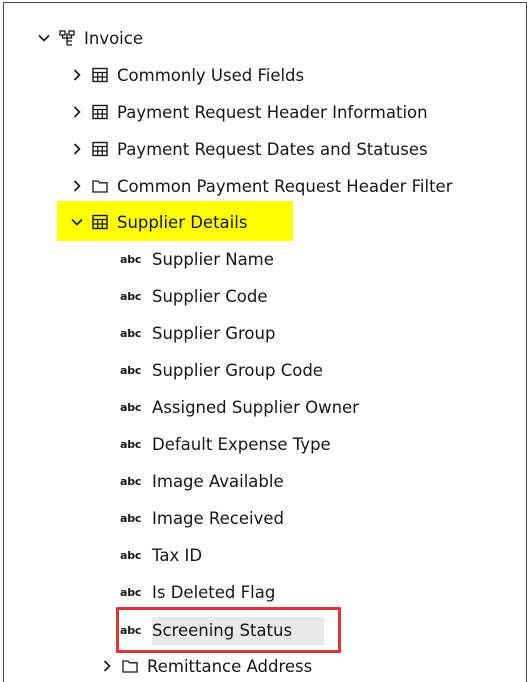  What do you see at coordinates (237, 370) in the screenshot?
I see `field-label: Supplier Group Code` at bounding box center [237, 370].